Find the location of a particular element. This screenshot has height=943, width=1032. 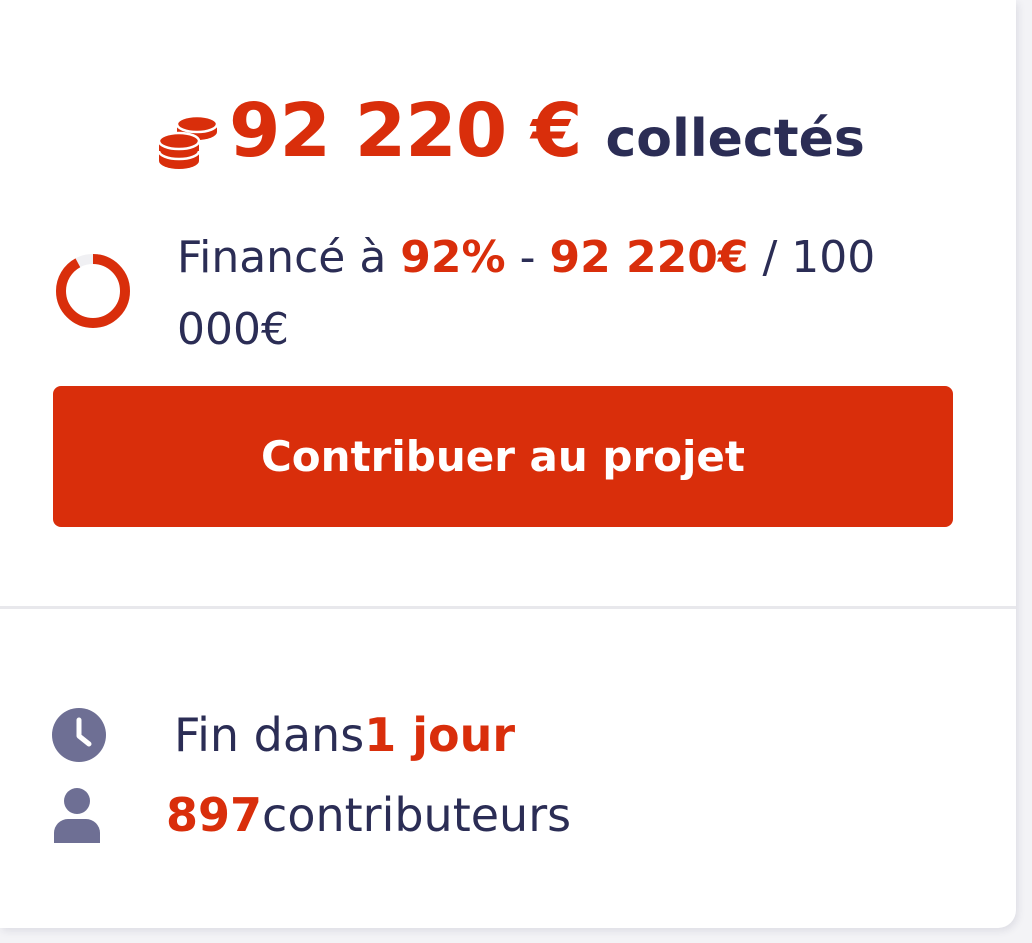

funding-prefix: Financé à is located at coordinates (289, 257).